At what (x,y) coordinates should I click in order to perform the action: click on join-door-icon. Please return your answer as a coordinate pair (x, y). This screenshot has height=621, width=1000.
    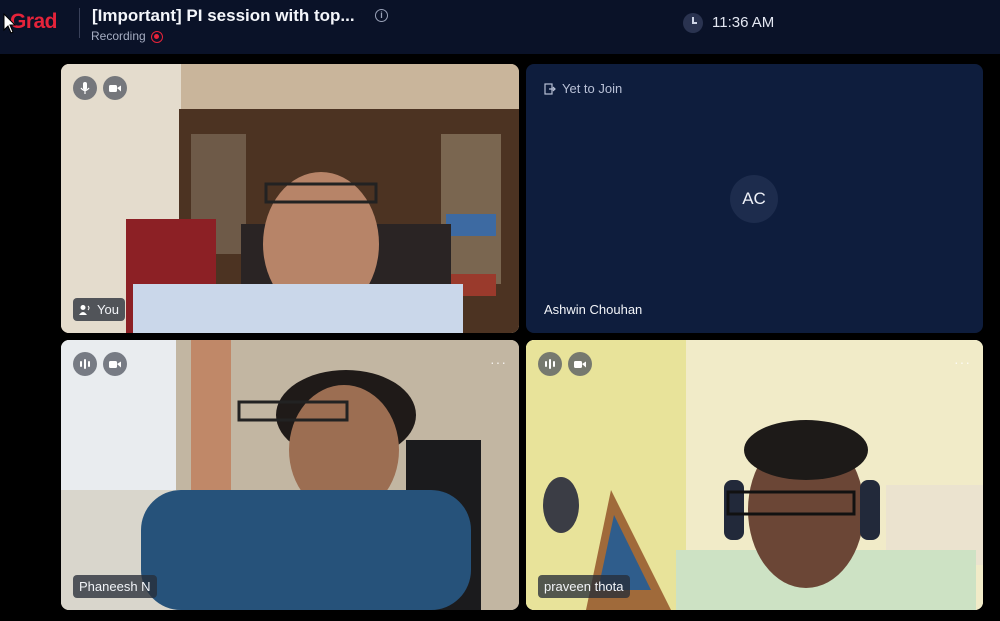
    Looking at the image, I should click on (550, 89).